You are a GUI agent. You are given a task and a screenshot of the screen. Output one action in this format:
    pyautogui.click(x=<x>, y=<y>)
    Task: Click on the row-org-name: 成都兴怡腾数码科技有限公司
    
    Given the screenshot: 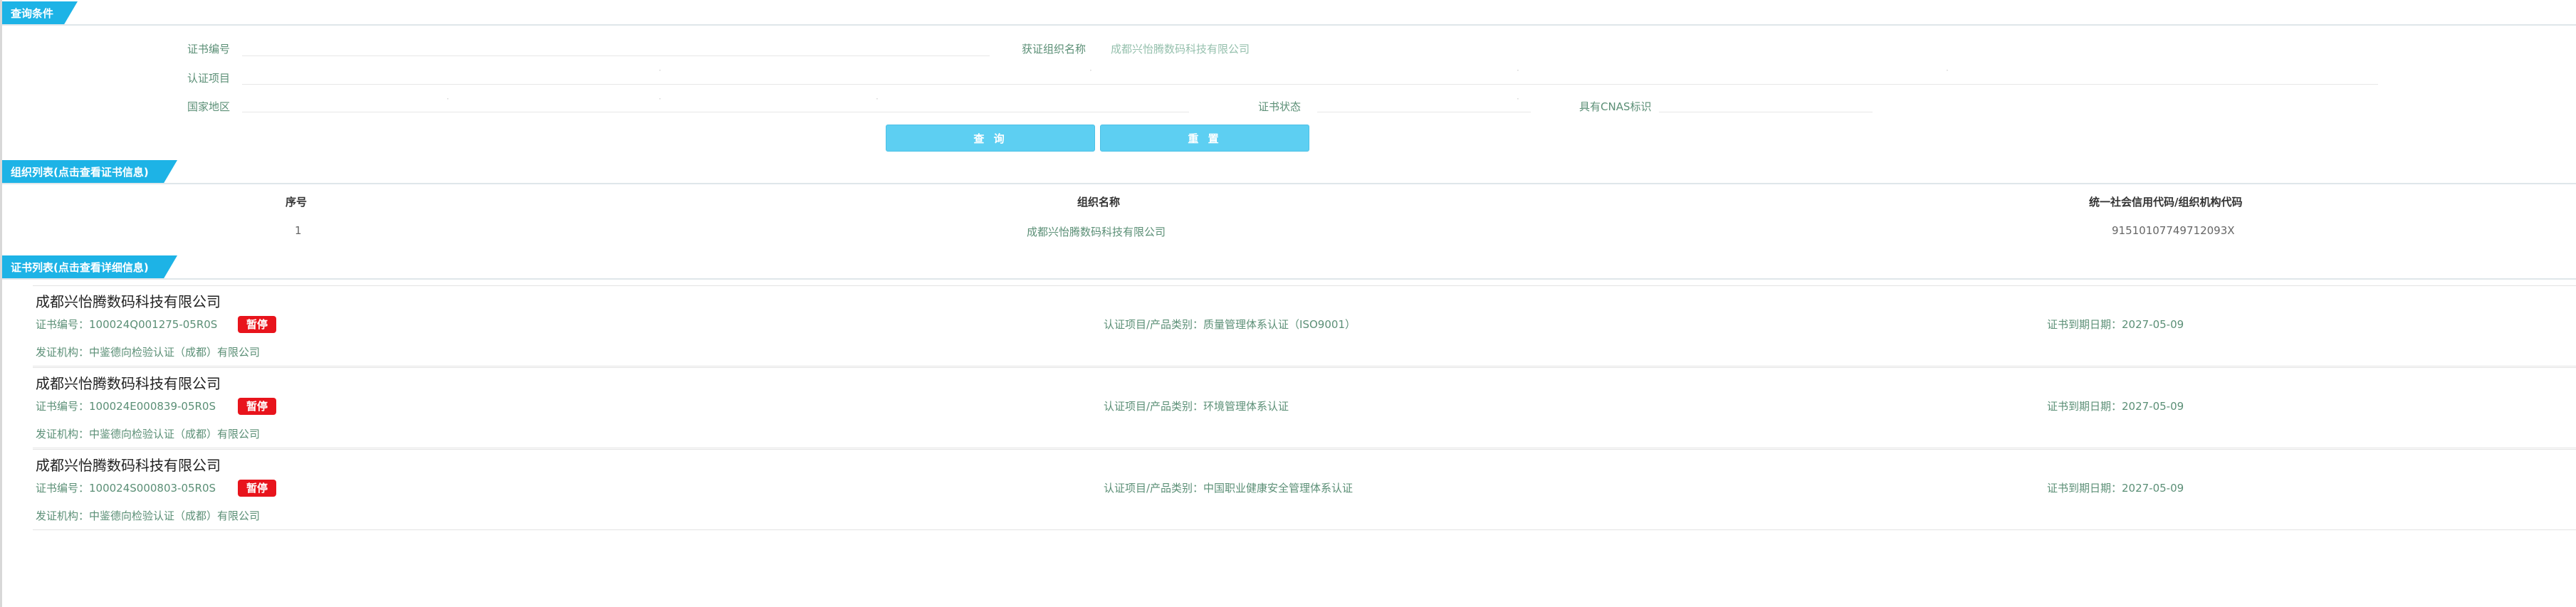 What is the action you would take?
    pyautogui.click(x=1096, y=232)
    